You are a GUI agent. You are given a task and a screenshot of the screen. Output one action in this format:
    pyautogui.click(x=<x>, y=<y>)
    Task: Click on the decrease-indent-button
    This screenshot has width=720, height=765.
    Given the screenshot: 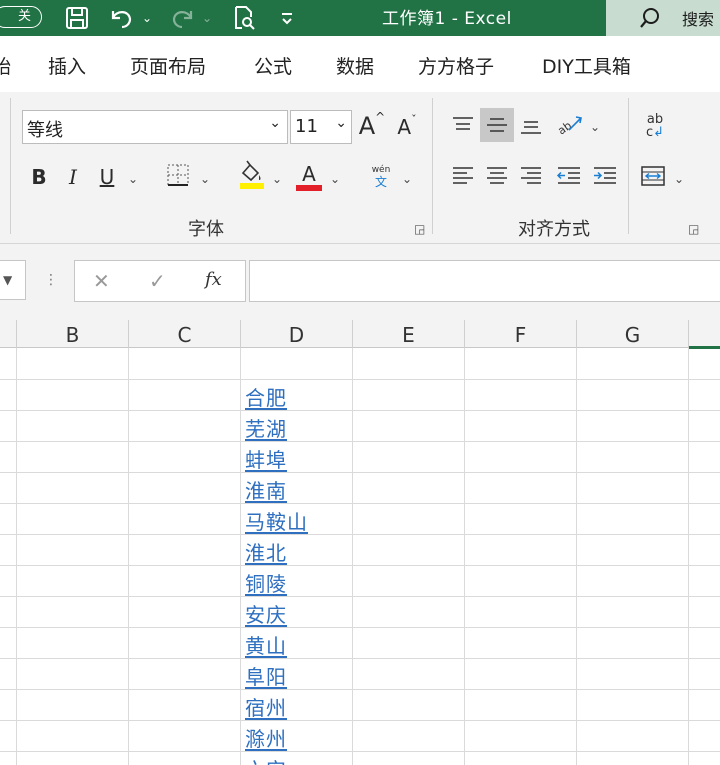 What is the action you would take?
    pyautogui.click(x=569, y=176)
    